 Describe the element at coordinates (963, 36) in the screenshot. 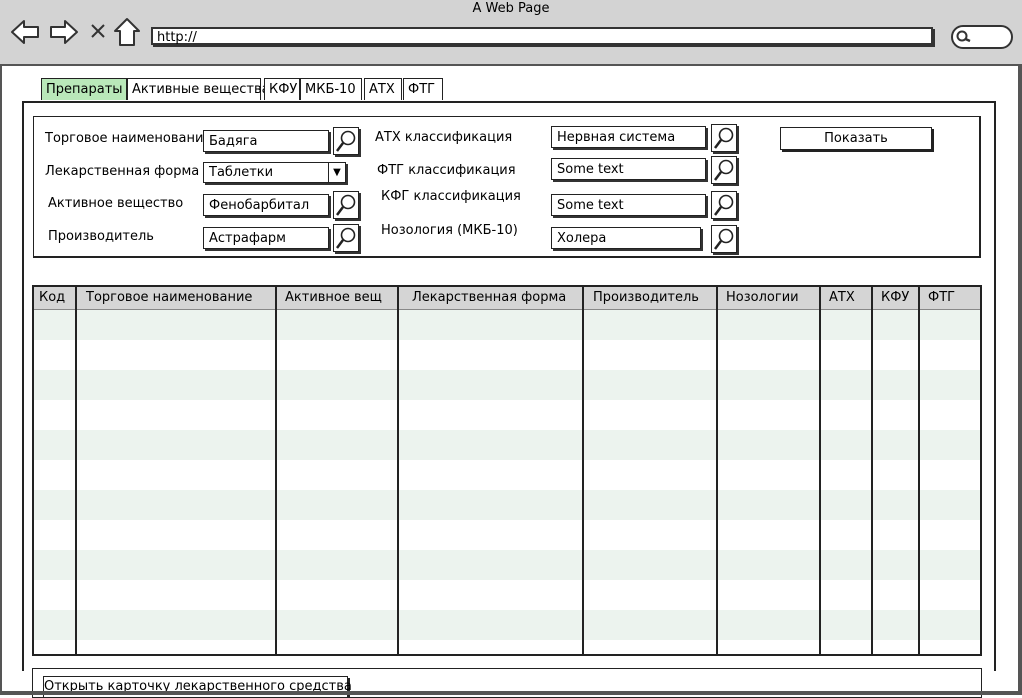

I see `search-icon` at that location.